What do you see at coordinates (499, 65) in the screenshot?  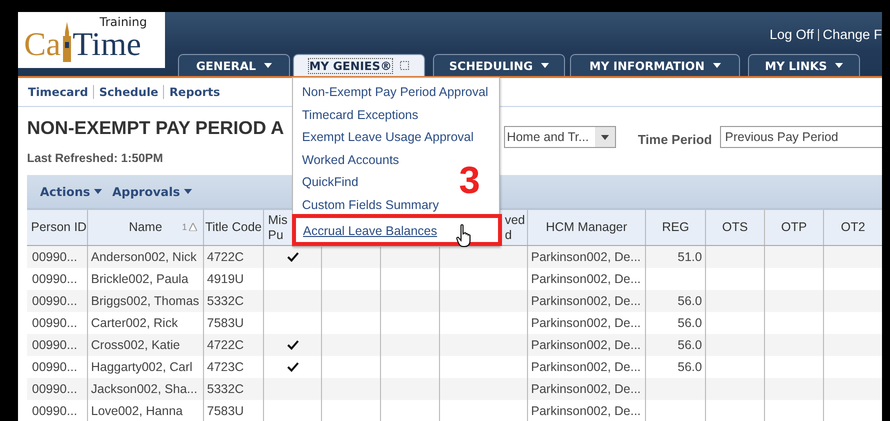 I see `nav-tab: SCHEDULING` at bounding box center [499, 65].